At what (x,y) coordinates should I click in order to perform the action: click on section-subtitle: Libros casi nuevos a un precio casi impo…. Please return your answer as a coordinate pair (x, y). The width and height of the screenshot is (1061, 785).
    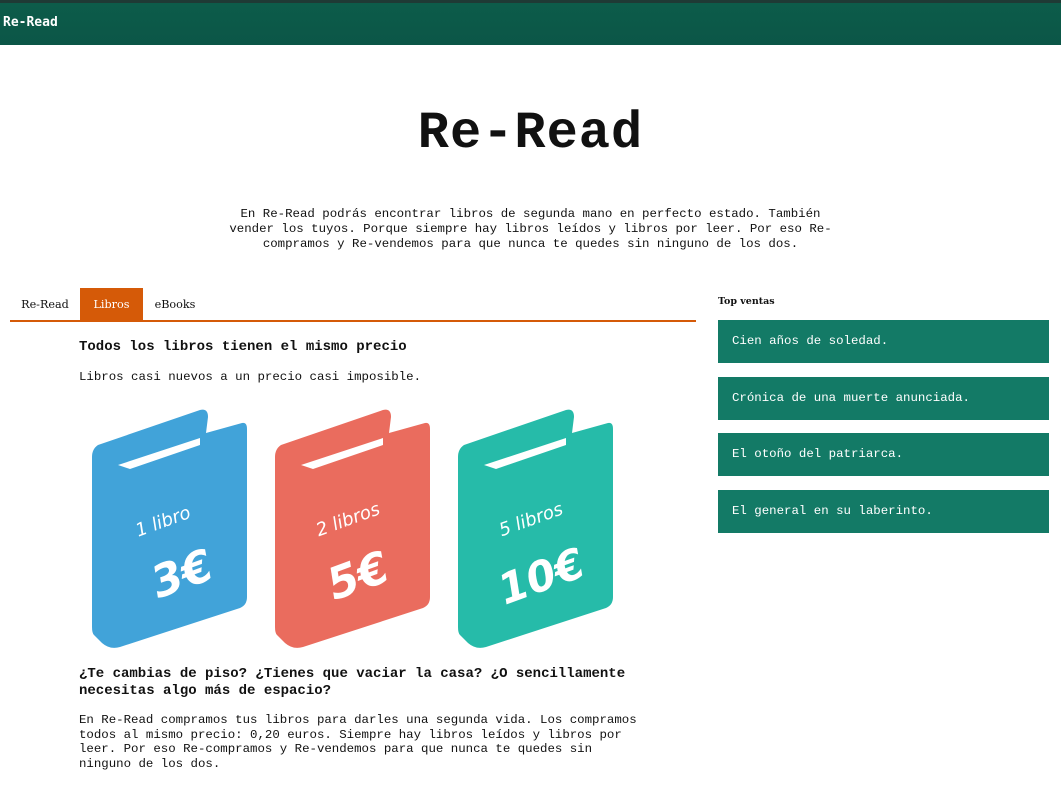
    Looking at the image, I should click on (250, 377).